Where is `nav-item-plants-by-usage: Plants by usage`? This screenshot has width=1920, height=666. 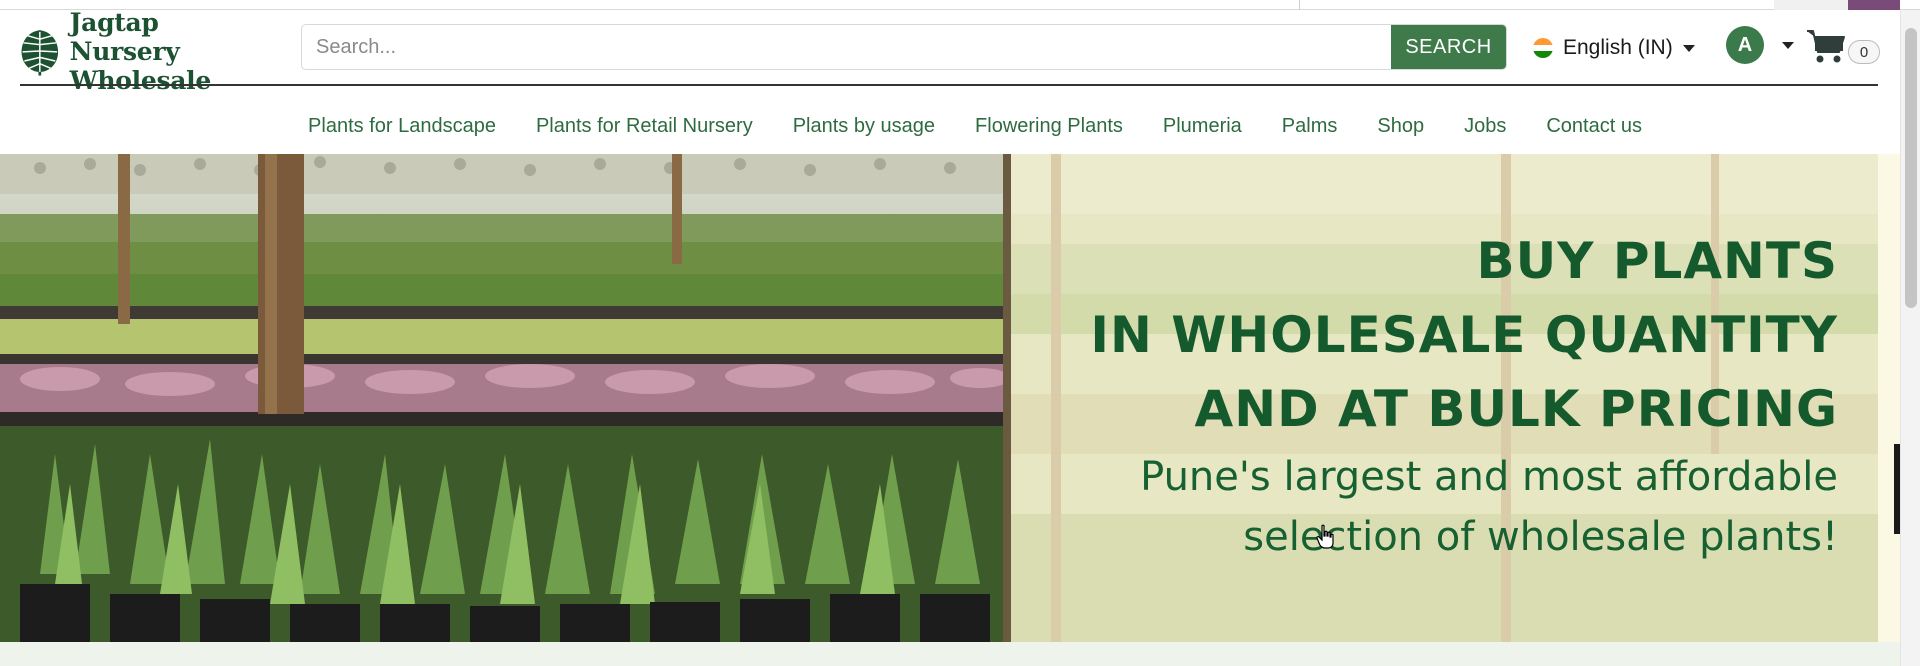 nav-item-plants-by-usage: Plants by usage is located at coordinates (864, 126).